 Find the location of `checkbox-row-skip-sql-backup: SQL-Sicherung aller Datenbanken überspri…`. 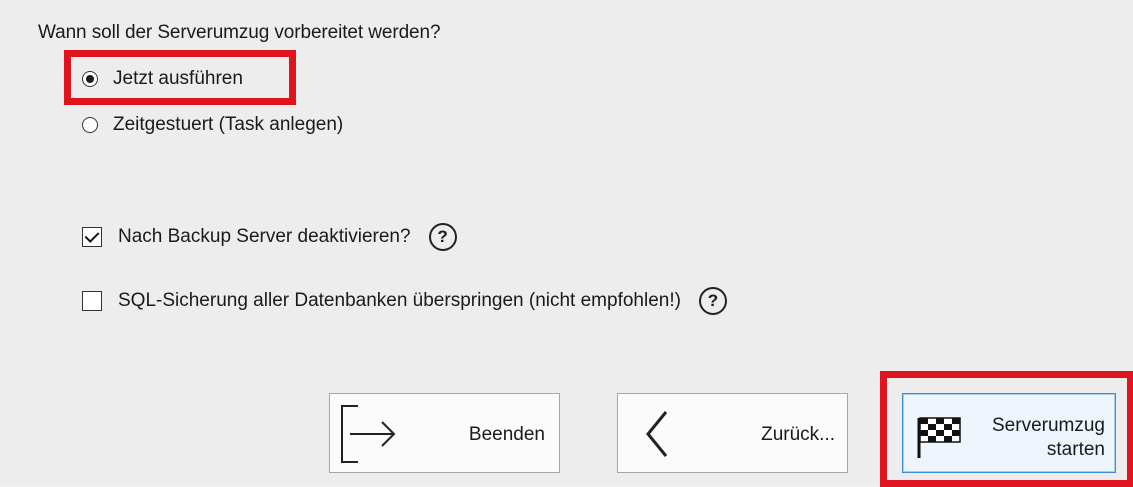

checkbox-row-skip-sql-backup: SQL-Sicherung aller Datenbanken überspri… is located at coordinates (404, 301).